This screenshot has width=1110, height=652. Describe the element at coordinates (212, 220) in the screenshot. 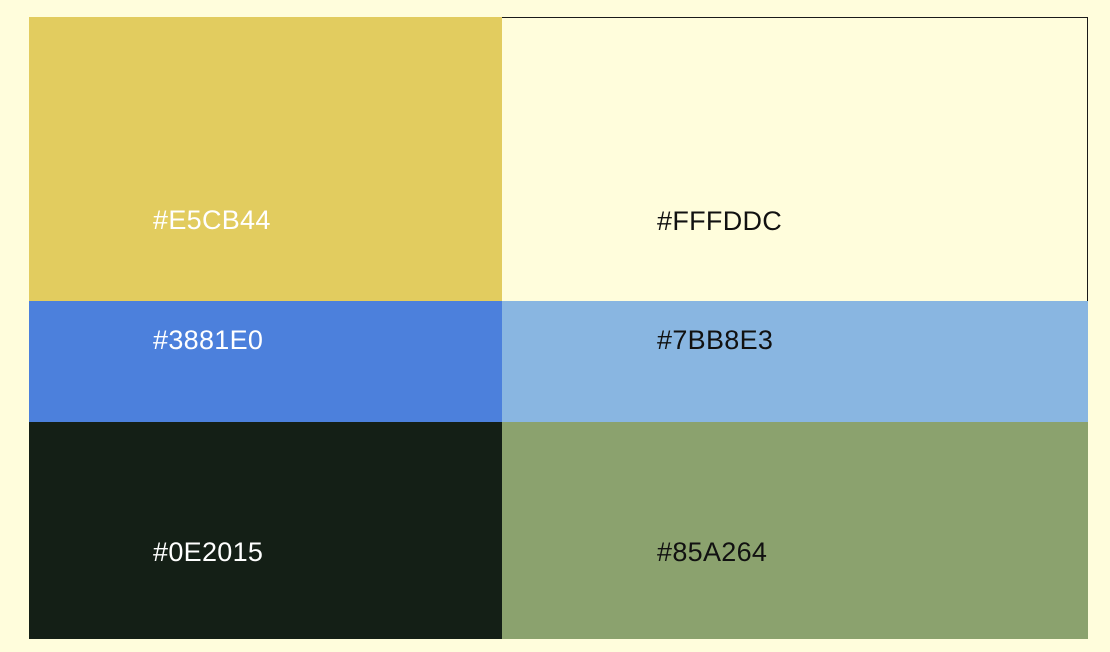

I see `swatch-hex-label: #E5CB44` at that location.